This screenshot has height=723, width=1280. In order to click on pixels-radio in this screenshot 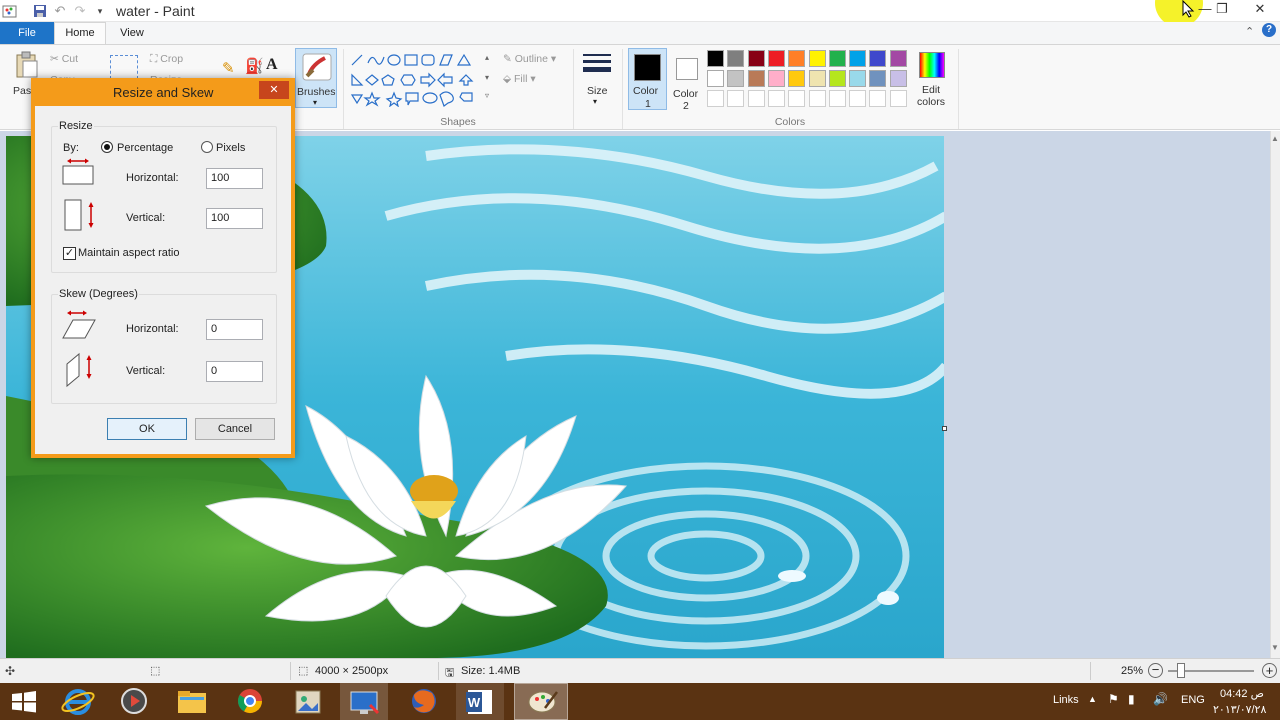, I will do `click(207, 147)`.